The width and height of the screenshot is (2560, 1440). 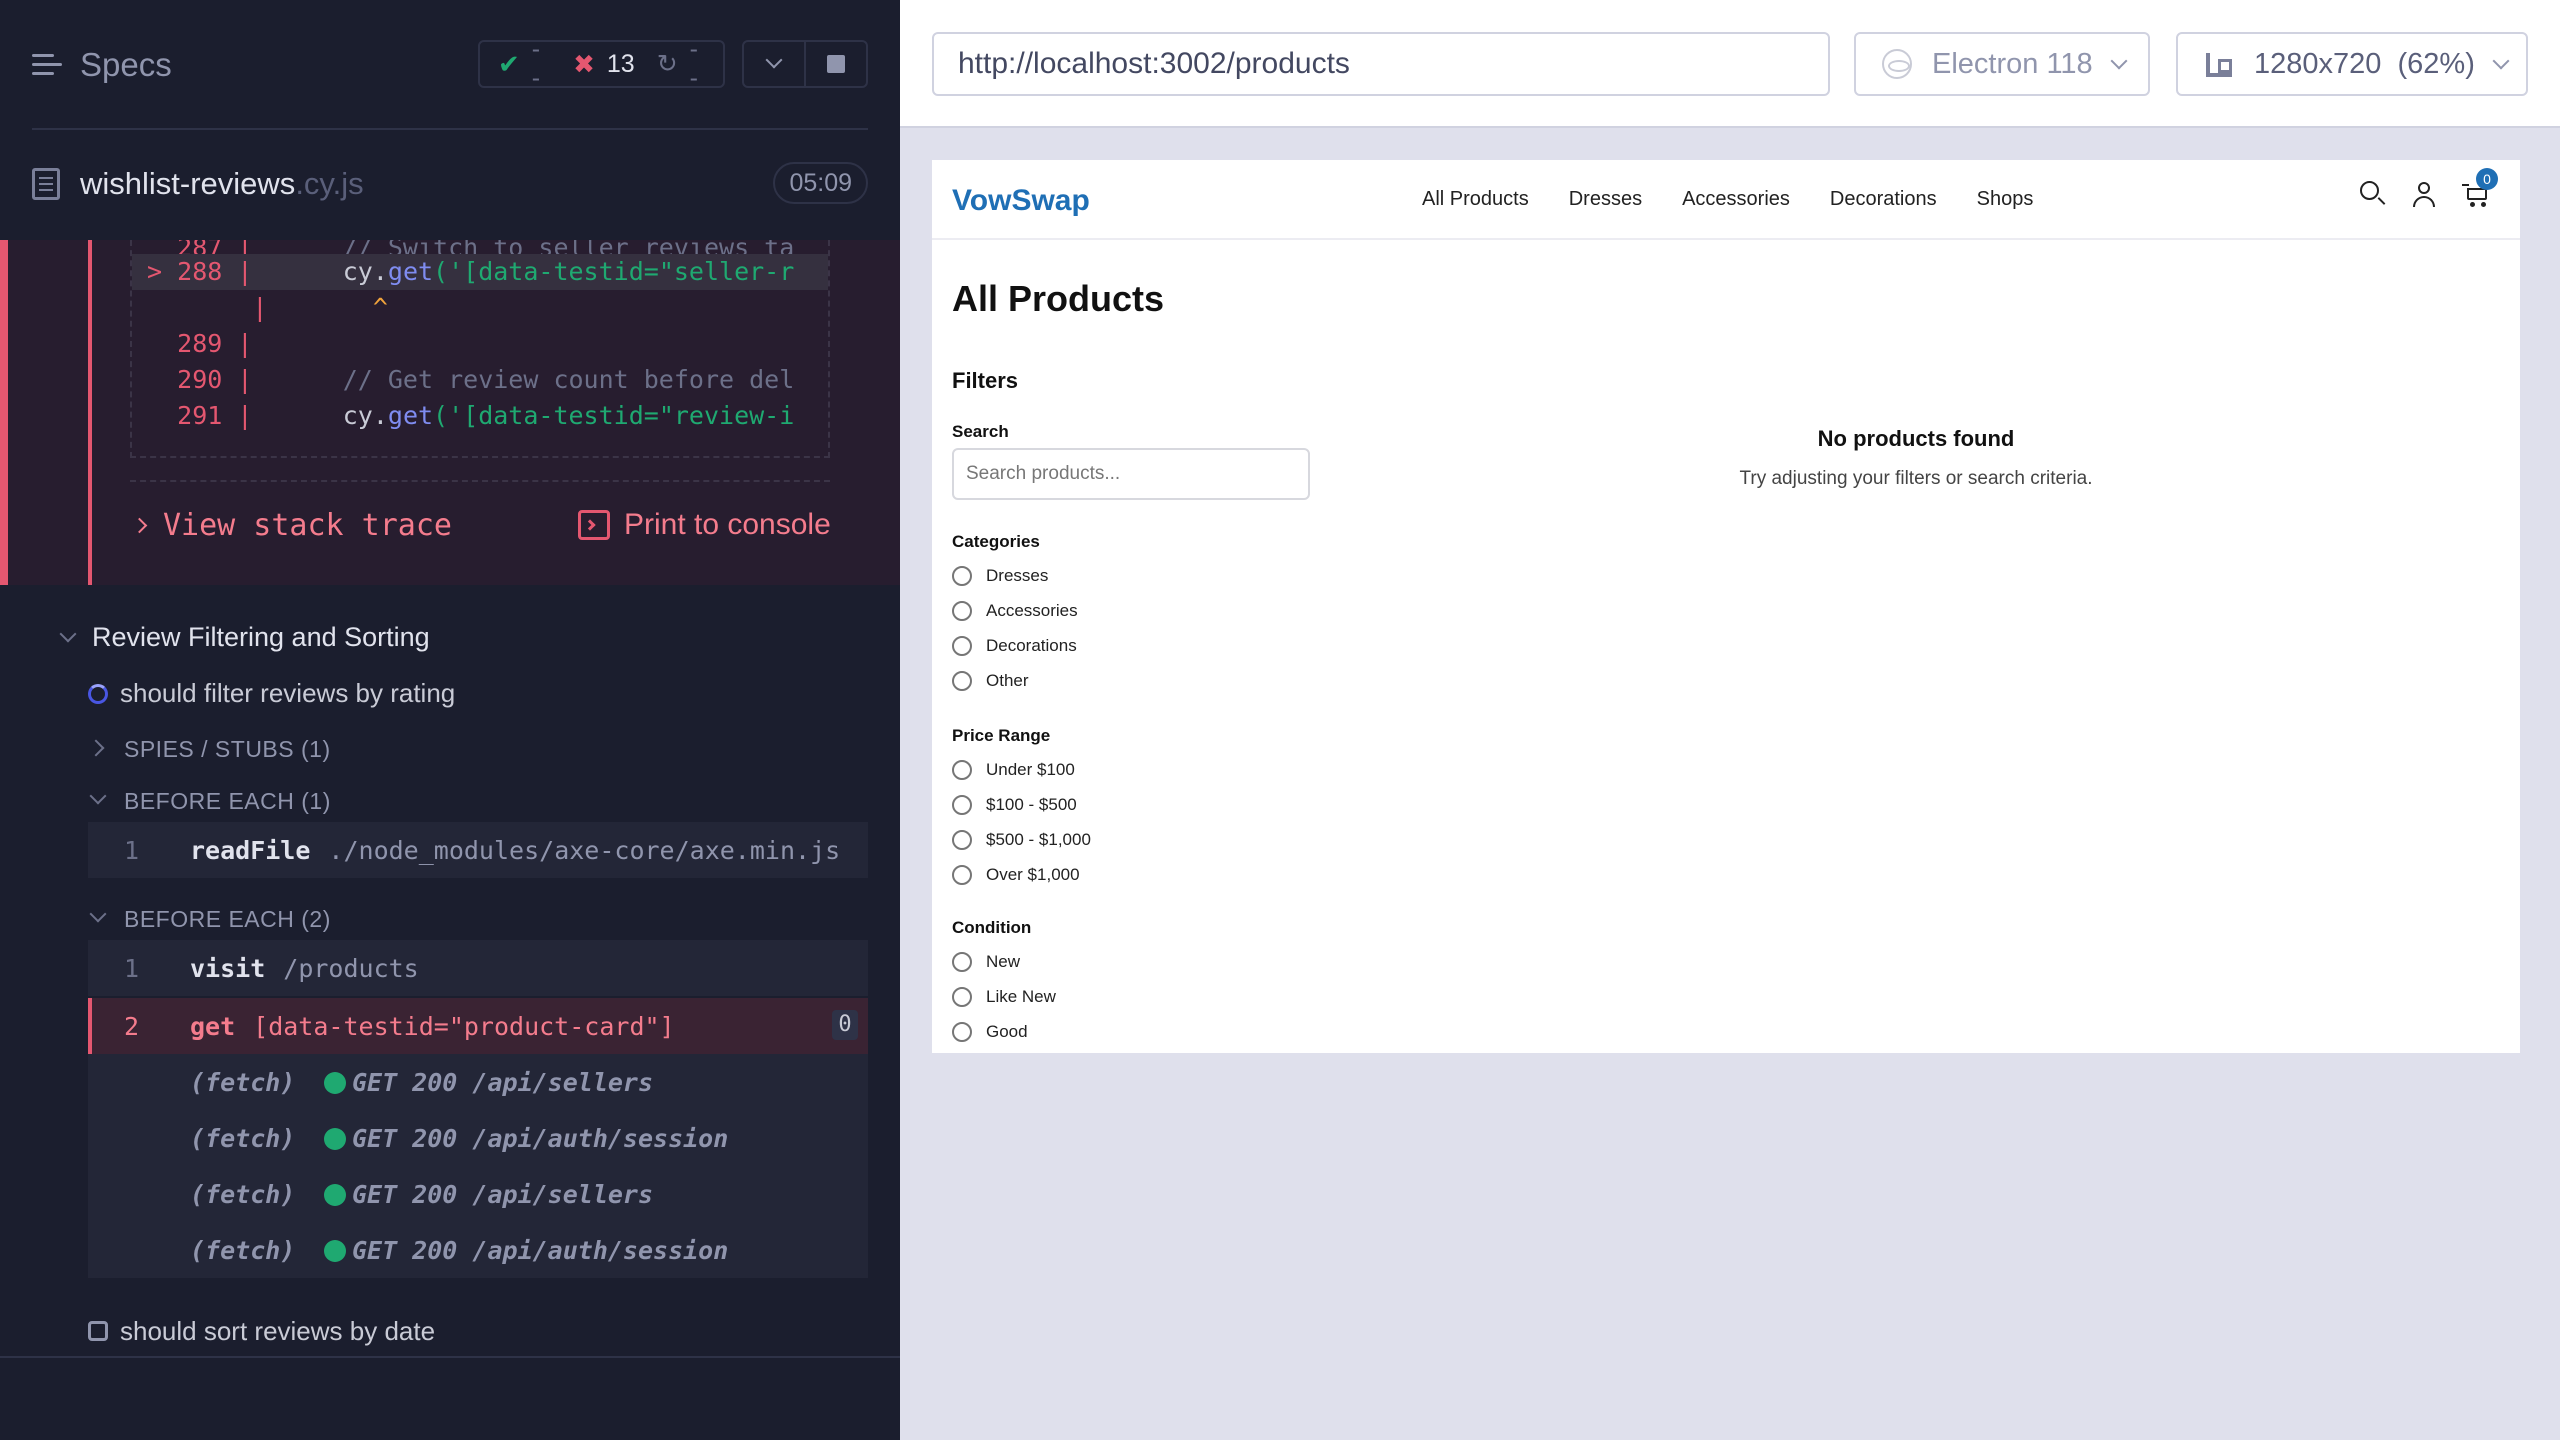 What do you see at coordinates (986, 962) in the screenshot?
I see `condition-option-new: New` at bounding box center [986, 962].